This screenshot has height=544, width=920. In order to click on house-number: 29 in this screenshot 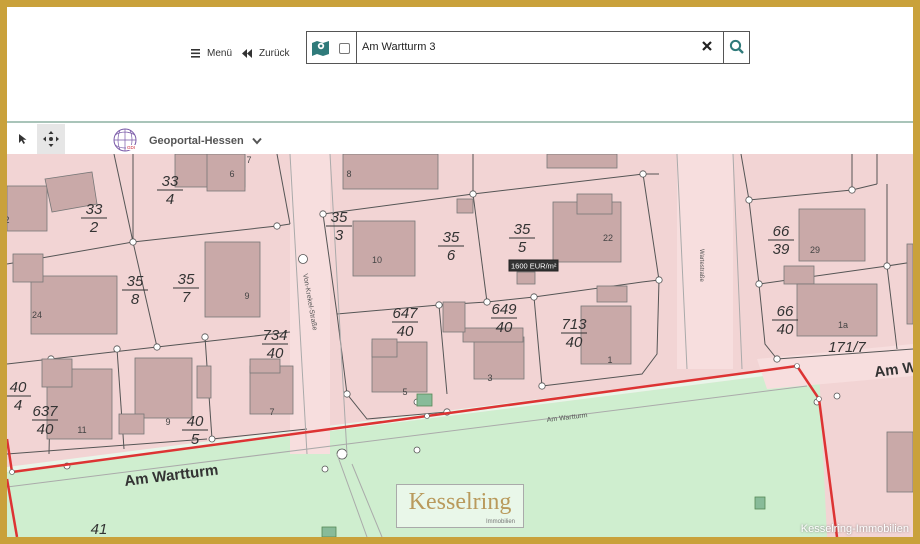, I will do `click(815, 250)`.